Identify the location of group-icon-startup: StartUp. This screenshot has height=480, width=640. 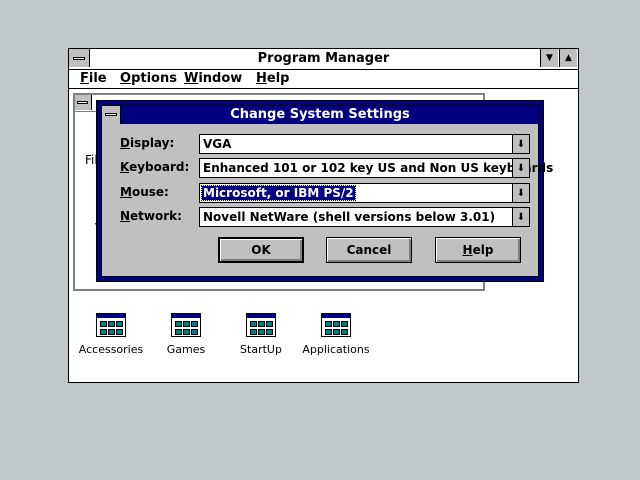
(261, 334).